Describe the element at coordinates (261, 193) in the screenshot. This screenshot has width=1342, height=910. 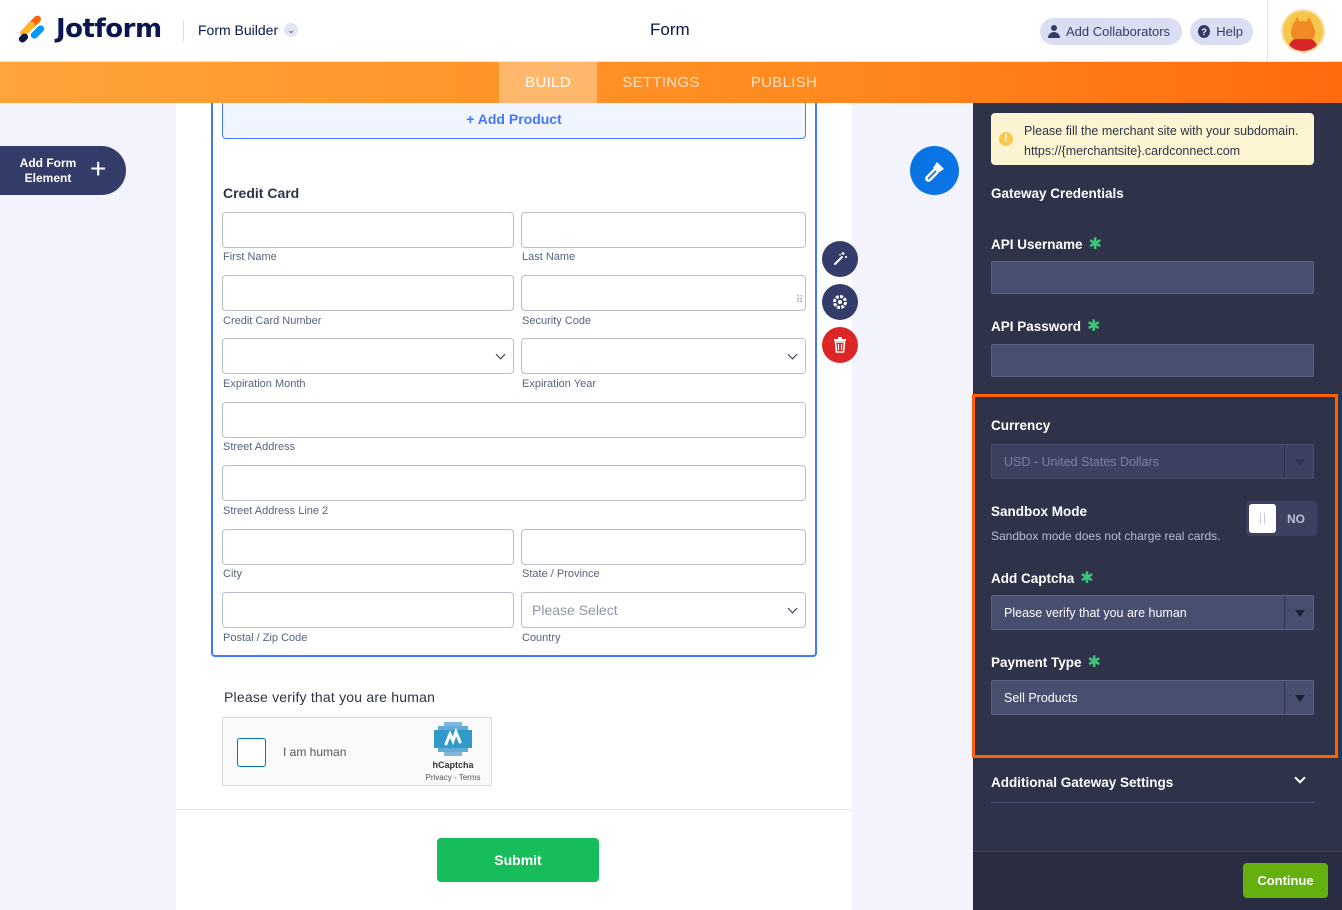
I see `credit-card-title: Credit Card` at that location.